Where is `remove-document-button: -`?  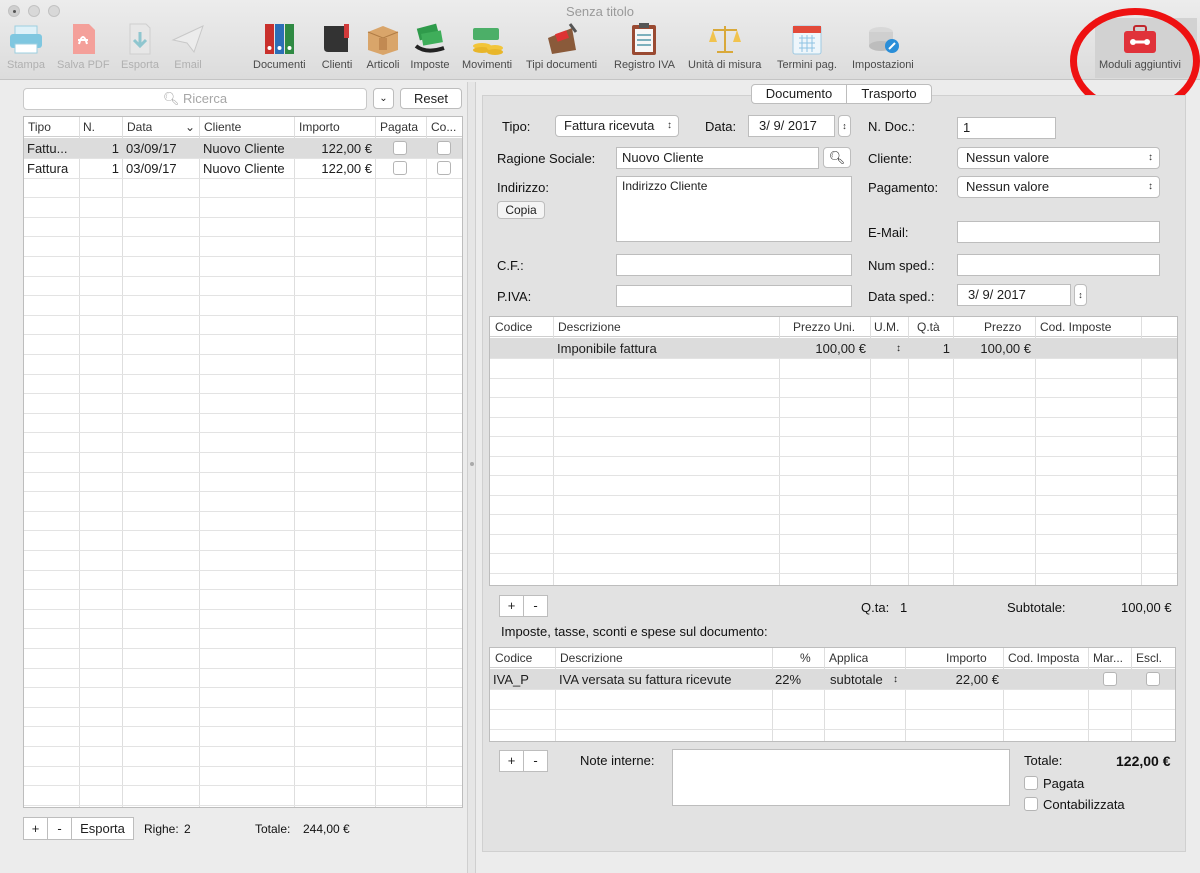 remove-document-button: - is located at coordinates (59, 828).